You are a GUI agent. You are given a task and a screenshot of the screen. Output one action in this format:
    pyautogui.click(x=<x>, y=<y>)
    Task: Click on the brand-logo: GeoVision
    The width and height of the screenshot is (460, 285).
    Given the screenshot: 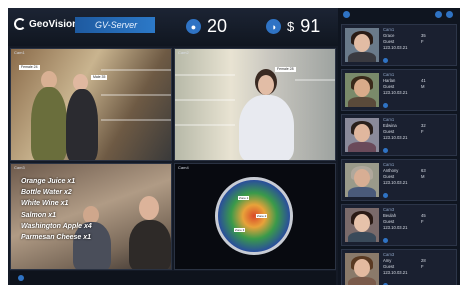 What is the action you would take?
    pyautogui.click(x=46, y=24)
    